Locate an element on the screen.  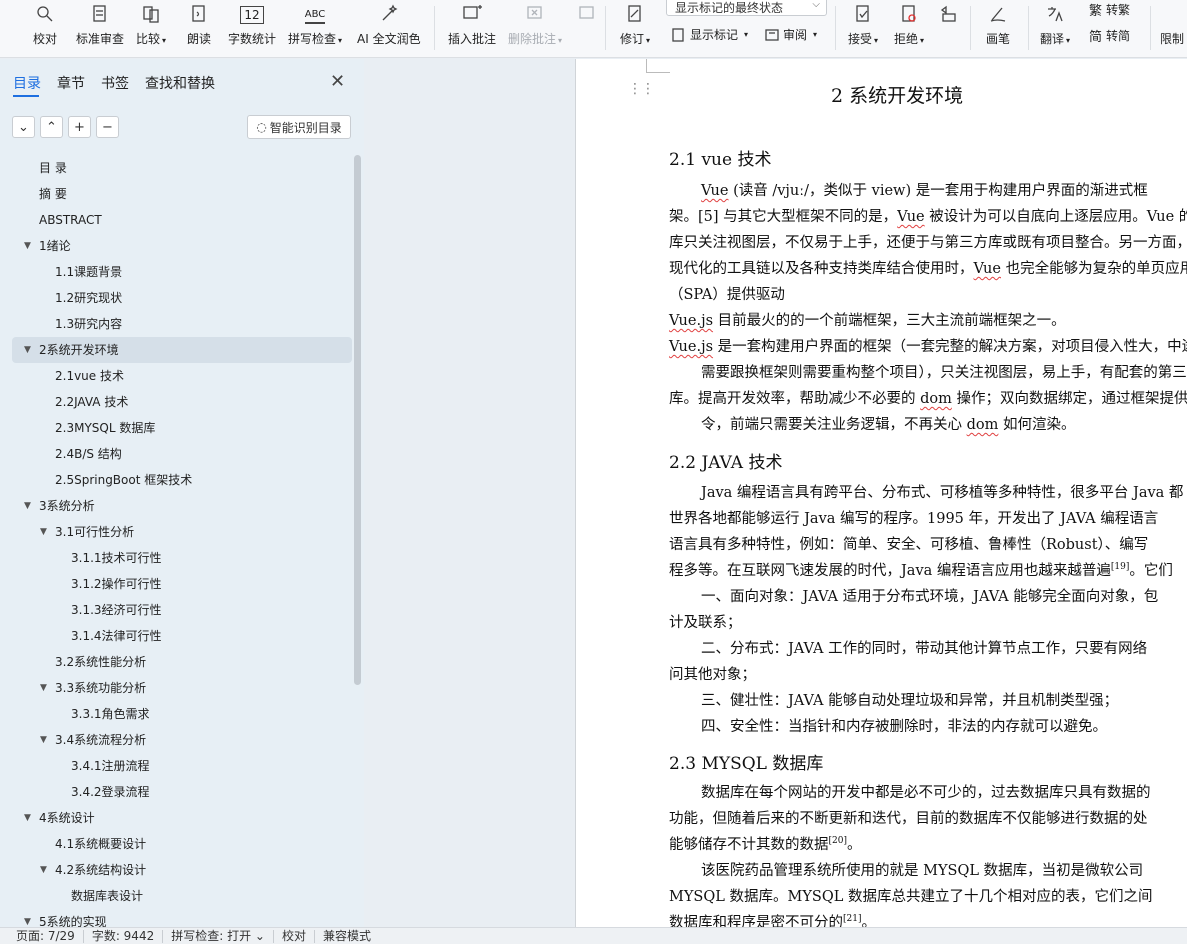
toc-item: ▼ 3.1可行性分析 is located at coordinates (182, 532).